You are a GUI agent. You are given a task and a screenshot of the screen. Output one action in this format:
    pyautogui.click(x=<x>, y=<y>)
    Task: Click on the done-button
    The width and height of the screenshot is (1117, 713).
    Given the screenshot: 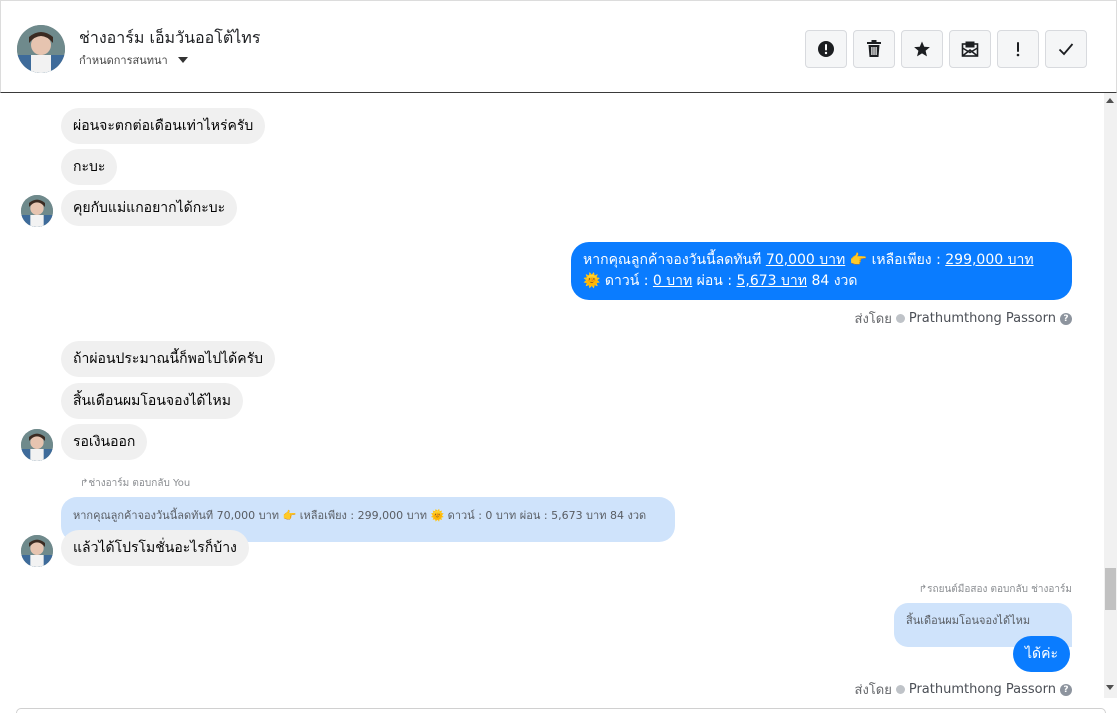 What is the action you would take?
    pyautogui.click(x=1066, y=49)
    